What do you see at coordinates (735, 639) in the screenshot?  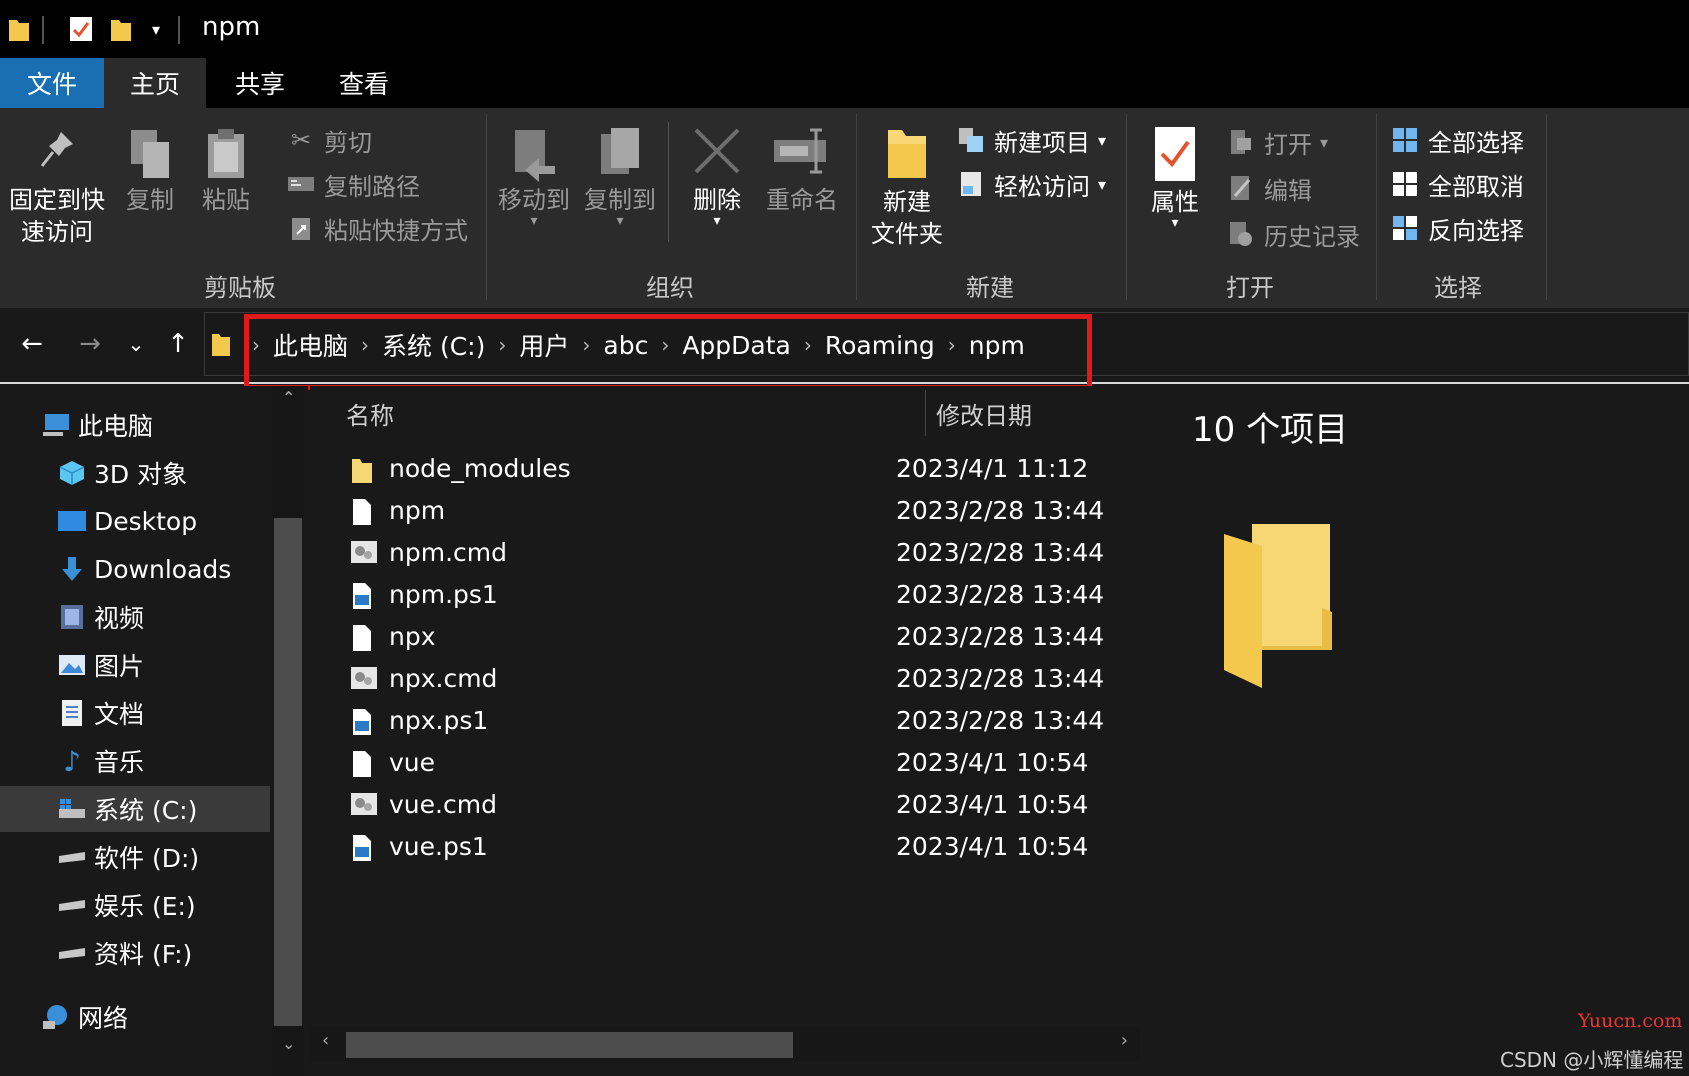 I see `file-row: npx 2023/2/28 13:44` at bounding box center [735, 639].